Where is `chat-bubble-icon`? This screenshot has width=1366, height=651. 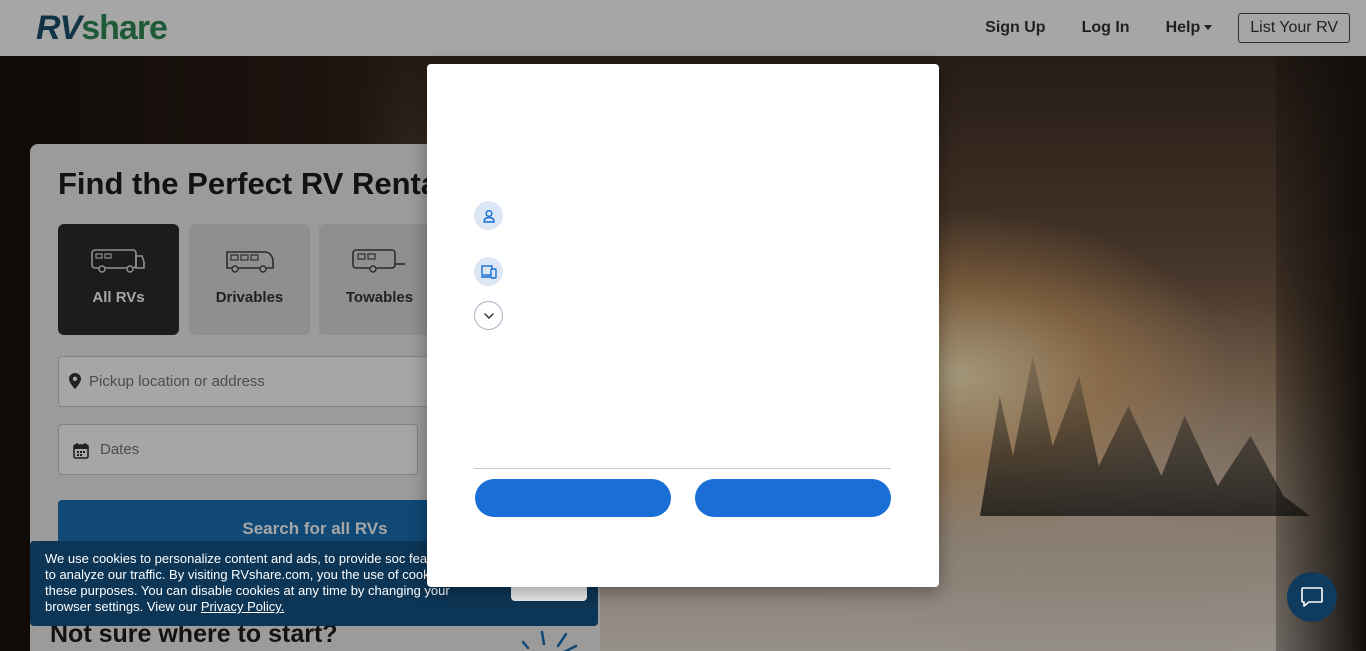
chat-bubble-icon is located at coordinates (1312, 597).